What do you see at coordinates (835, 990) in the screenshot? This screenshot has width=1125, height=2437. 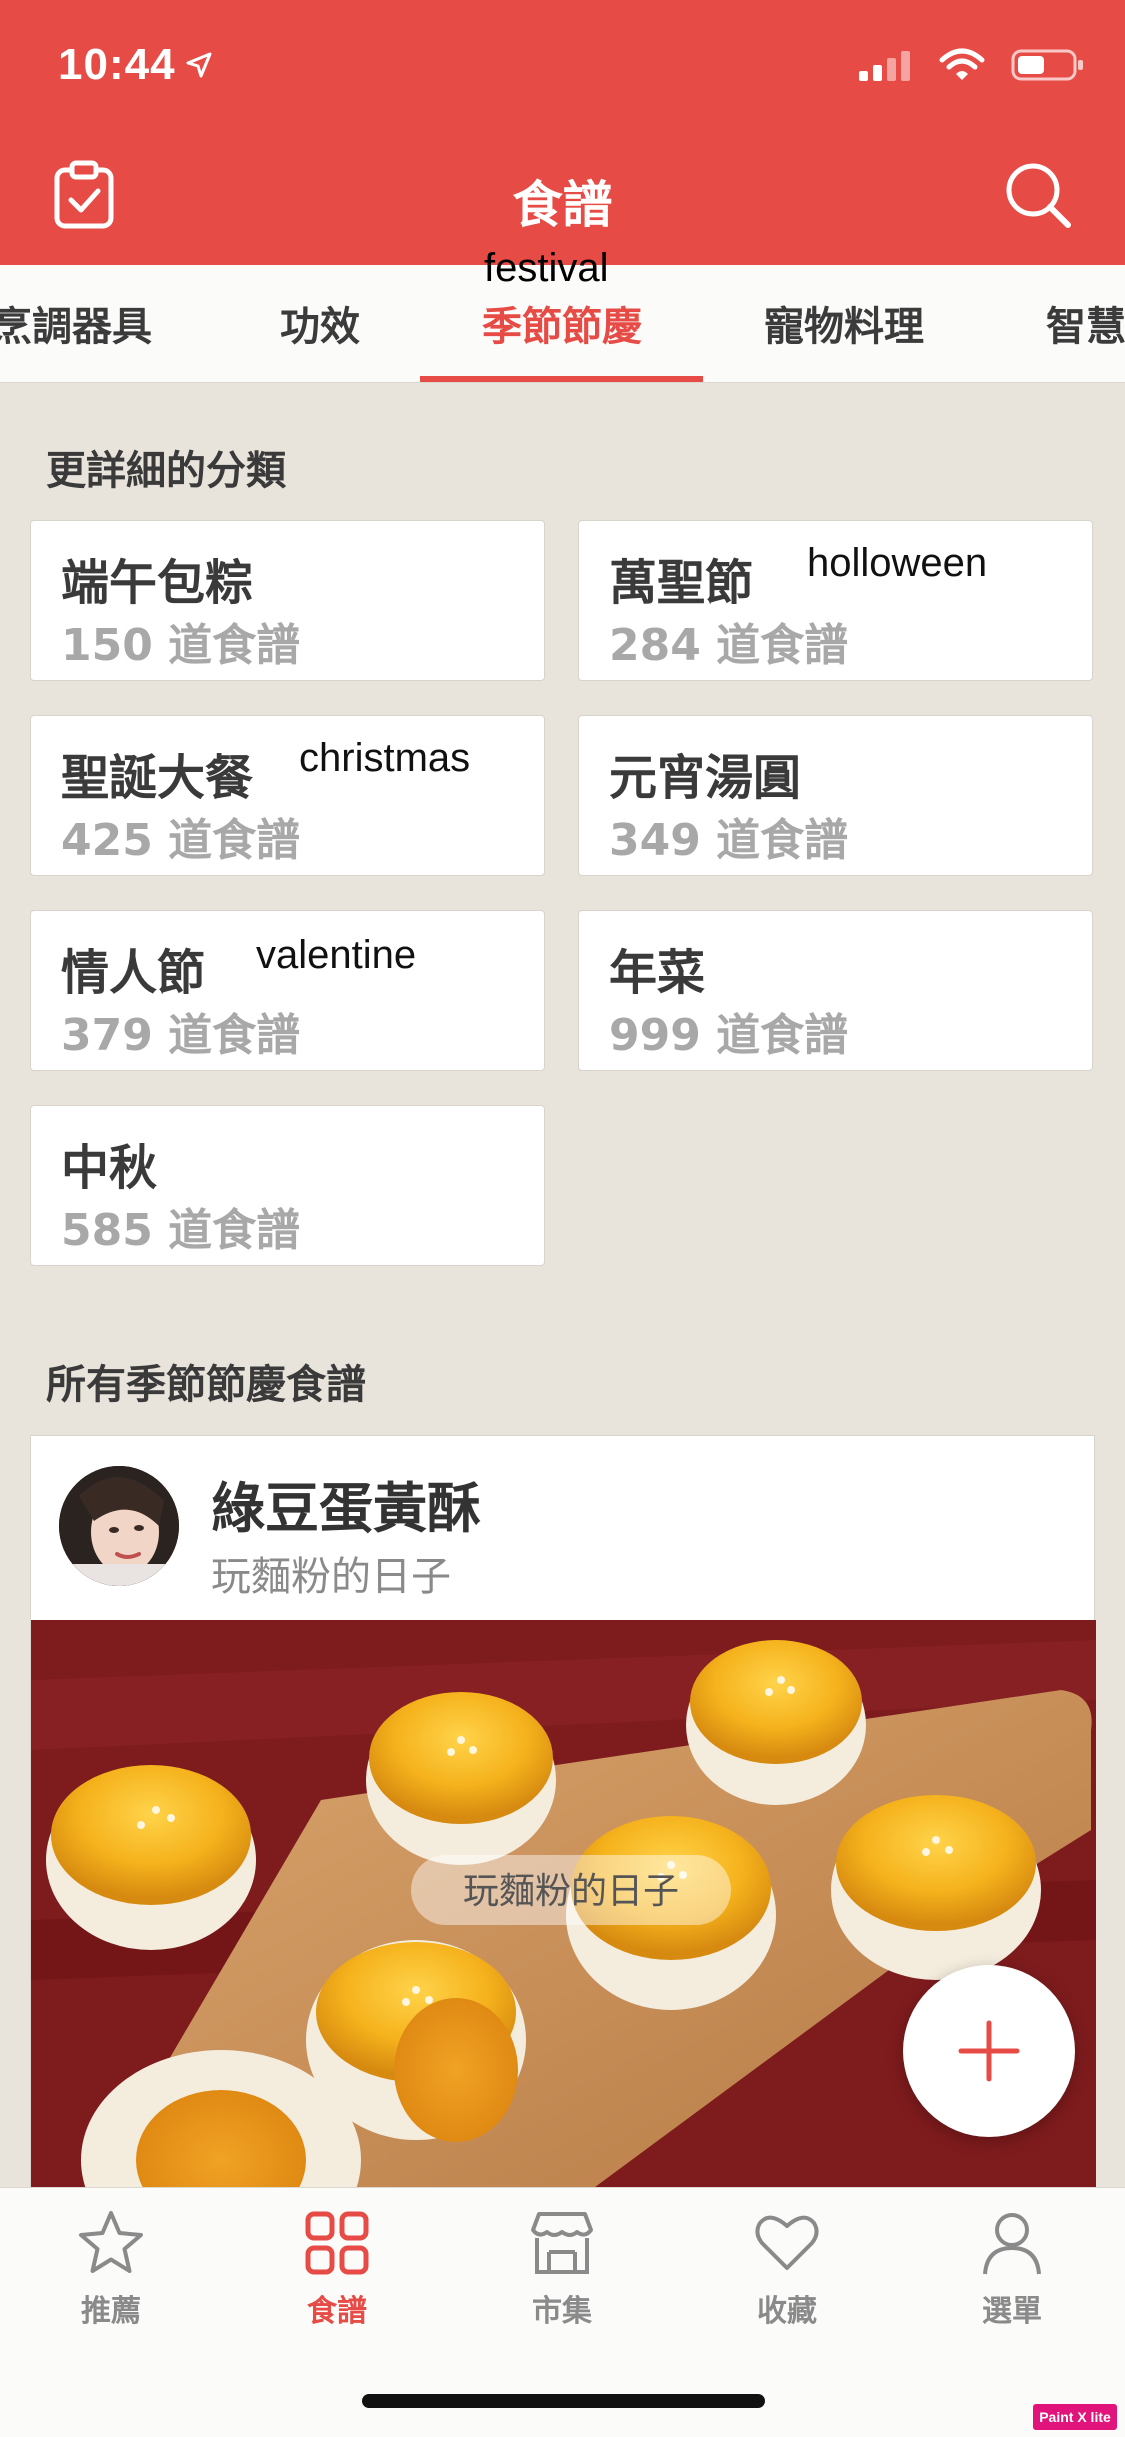 I see `subcategory-card-new-year: 年菜 999 道食譜` at bounding box center [835, 990].